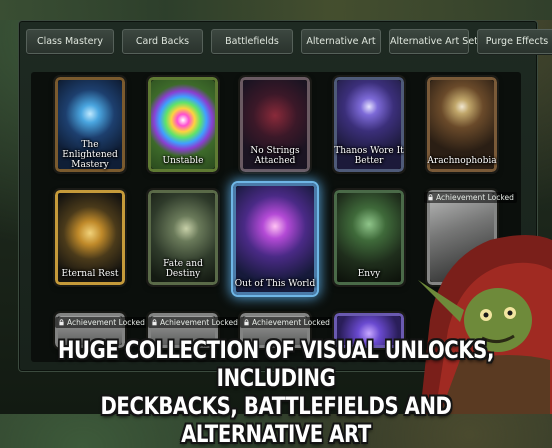  Describe the element at coordinates (369, 124) in the screenshot. I see `card-thanos-wore-it-better: Thanos Wore It Better` at that location.